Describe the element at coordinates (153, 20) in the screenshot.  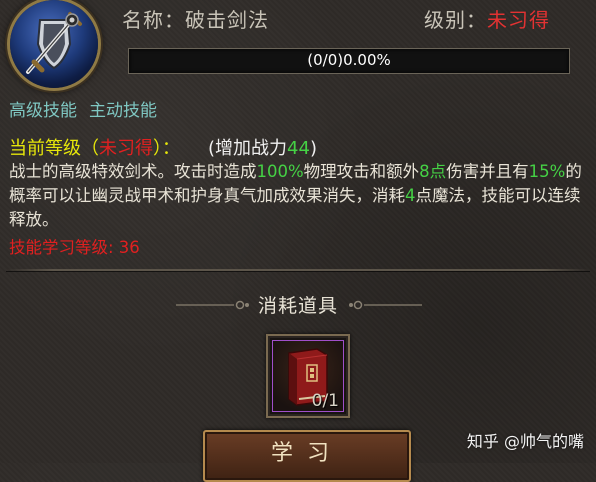
I see `skill-name-label: 名称：` at that location.